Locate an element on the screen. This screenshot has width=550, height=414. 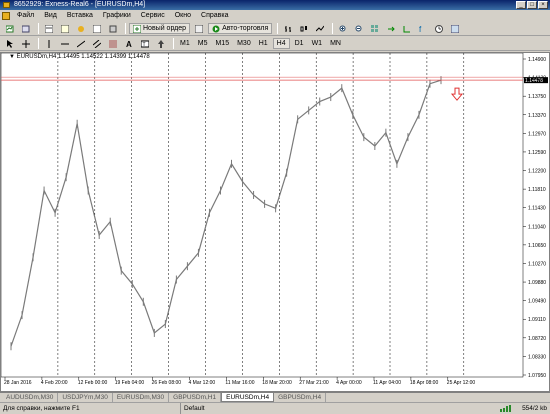
connection-icon is located at coordinates (505, 408).